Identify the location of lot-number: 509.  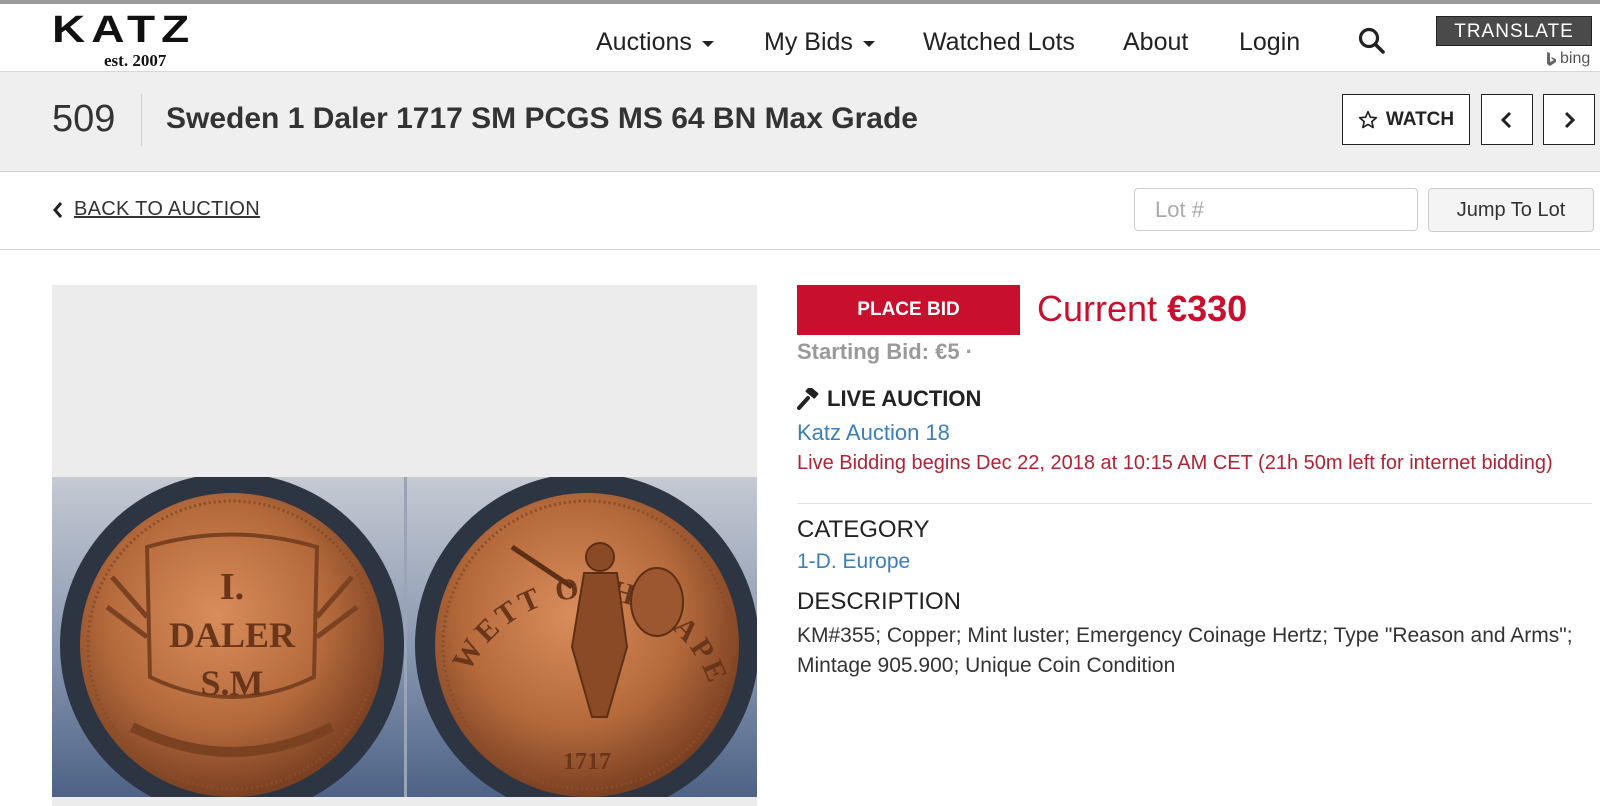
(84, 119).